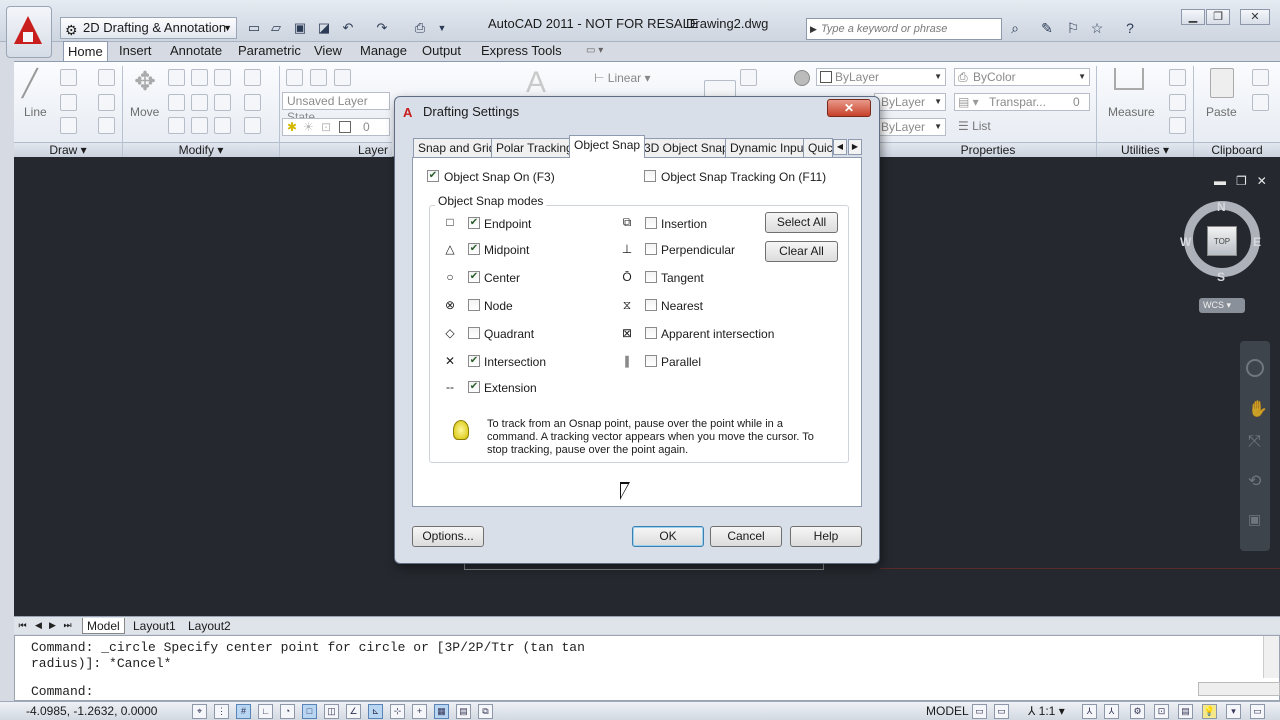 The width and height of the screenshot is (1280, 720). I want to click on paste-button: Paste, so click(1221, 112).